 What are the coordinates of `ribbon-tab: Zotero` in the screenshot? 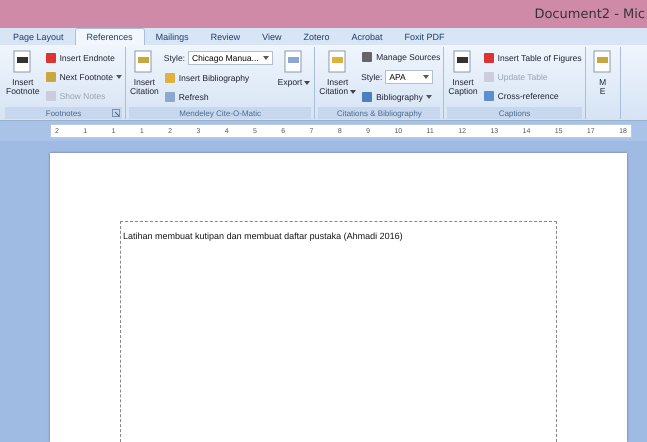 It's located at (316, 36).